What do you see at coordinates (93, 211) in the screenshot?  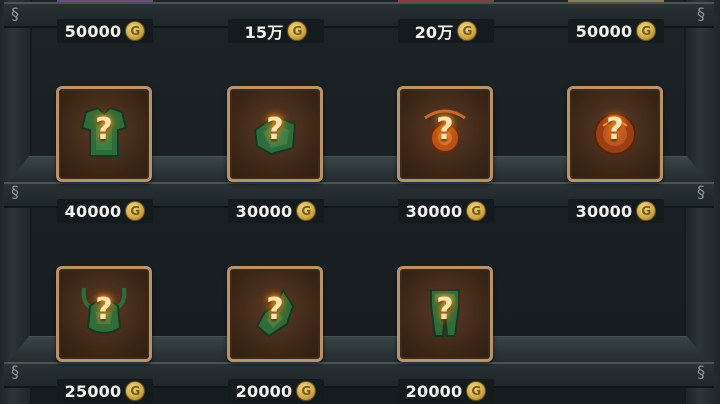 I see `price-value: 40000` at bounding box center [93, 211].